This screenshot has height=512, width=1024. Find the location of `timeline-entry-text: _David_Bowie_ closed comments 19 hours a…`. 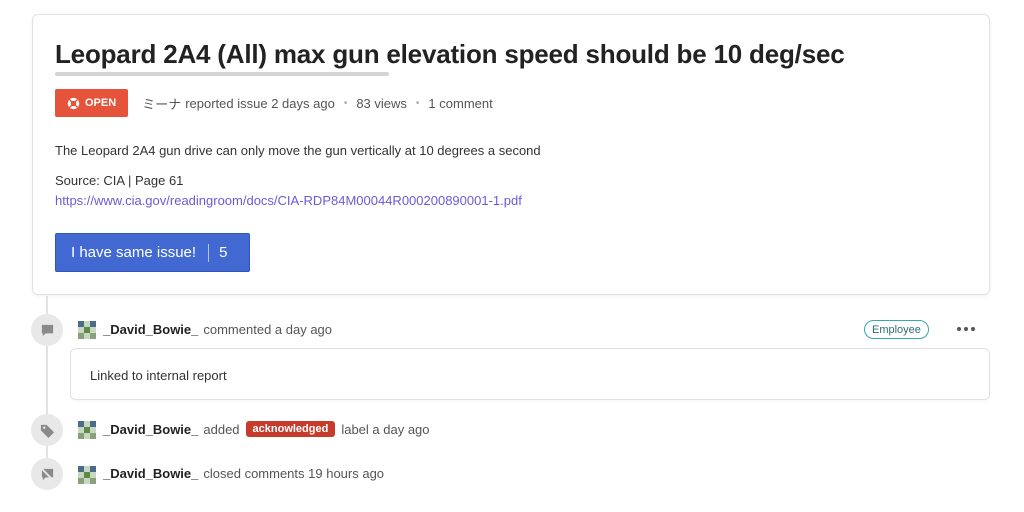

timeline-entry-text: _David_Bowie_ closed comments 19 hours a… is located at coordinates (243, 473).